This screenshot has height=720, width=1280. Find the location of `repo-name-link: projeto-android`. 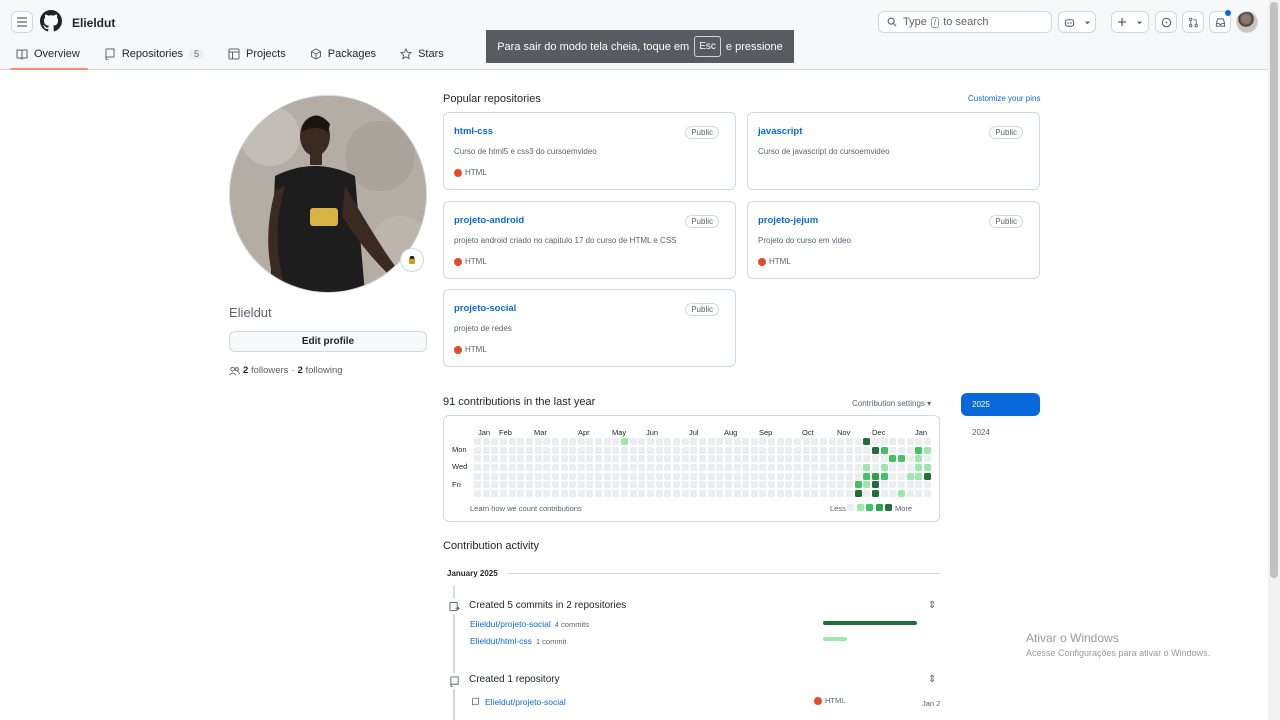

repo-name-link: projeto-android is located at coordinates (489, 220).